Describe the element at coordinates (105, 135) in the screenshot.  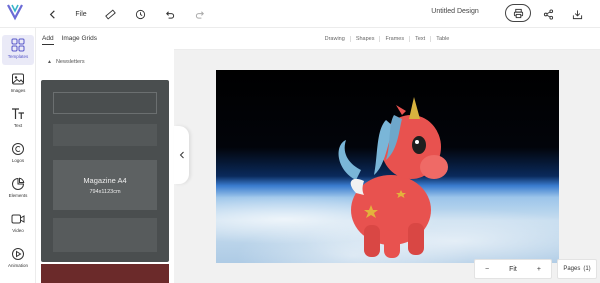
I see `template-preview-line` at that location.